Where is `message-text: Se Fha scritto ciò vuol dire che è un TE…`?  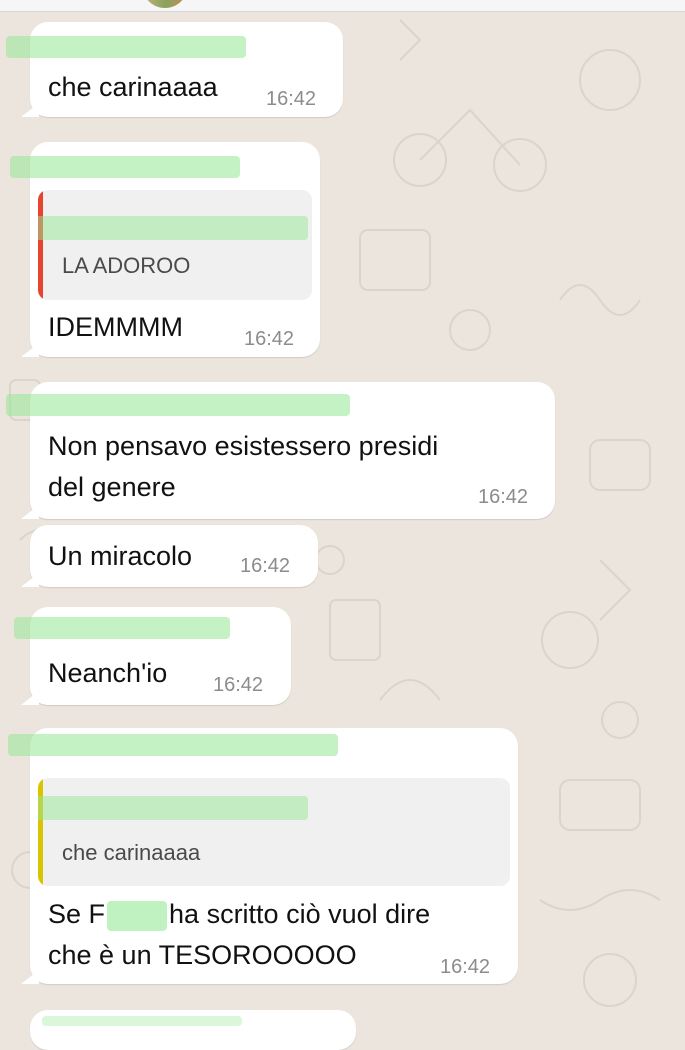
message-text: Se Fha scritto ciò vuol dire che è un TE… is located at coordinates (239, 935).